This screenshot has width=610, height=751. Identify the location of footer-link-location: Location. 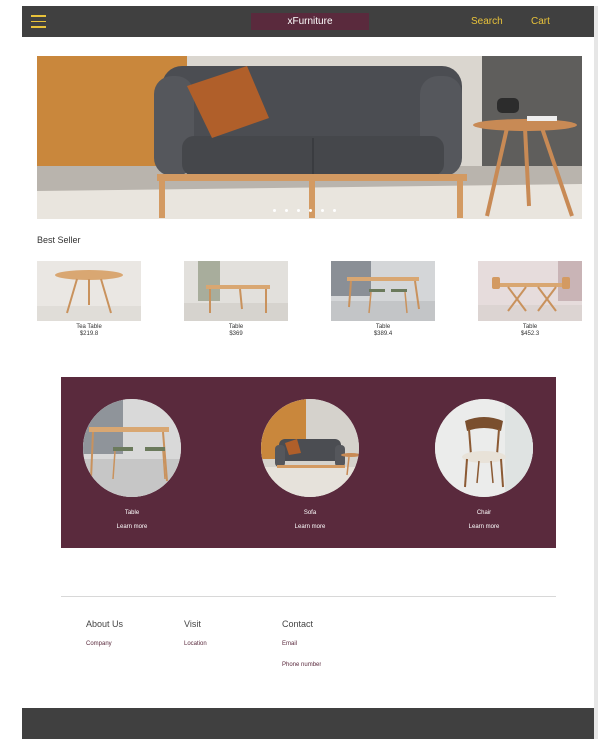
(195, 644).